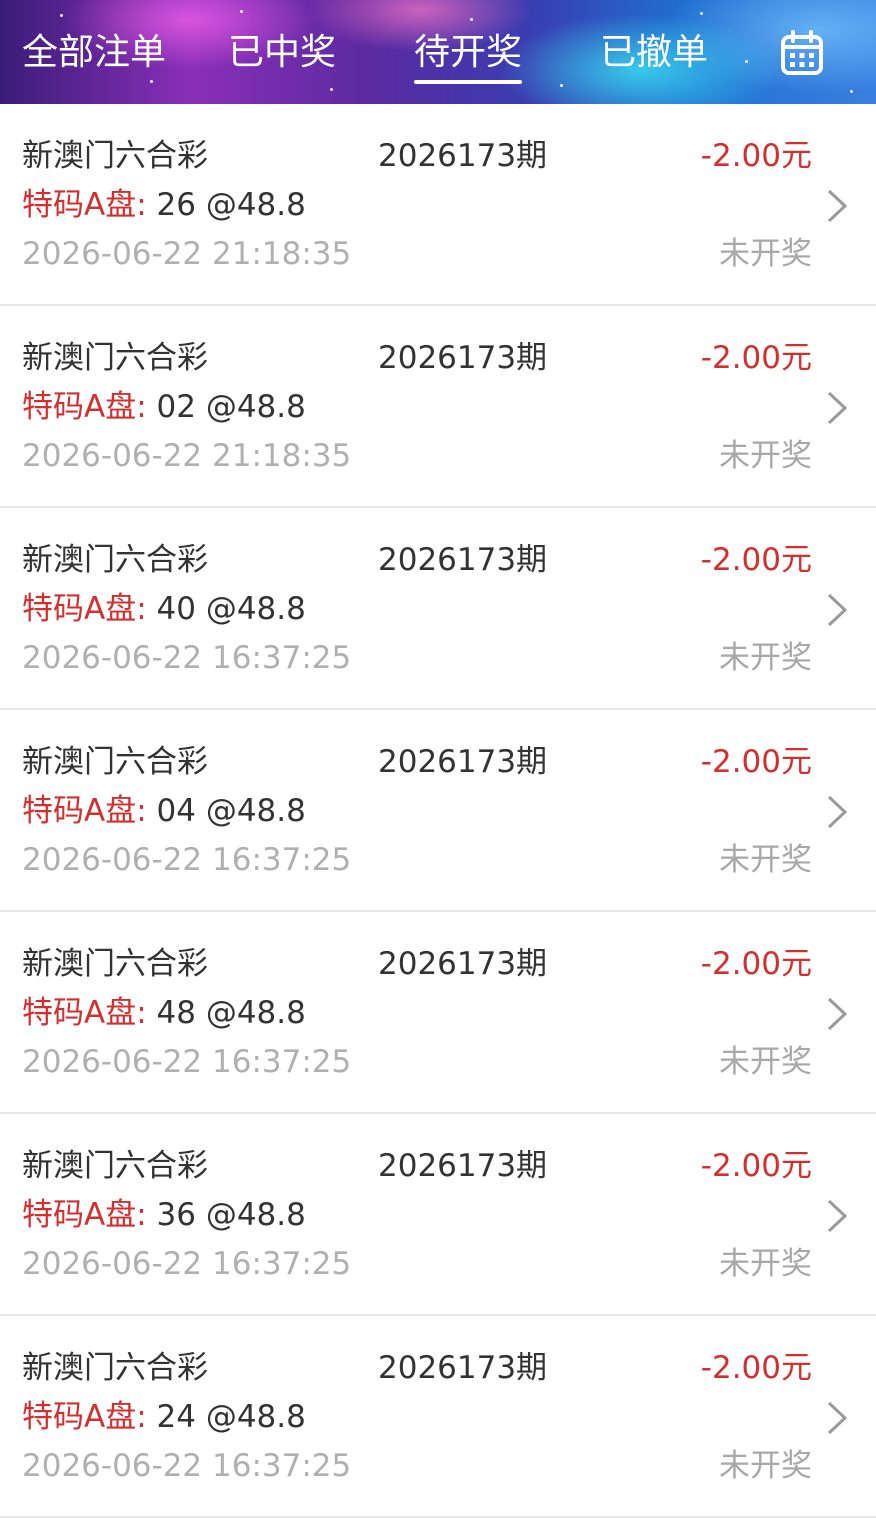 Image resolution: width=876 pixels, height=1518 pixels. I want to click on bet-detail: 特码A盘: 02 @48.8, so click(164, 407).